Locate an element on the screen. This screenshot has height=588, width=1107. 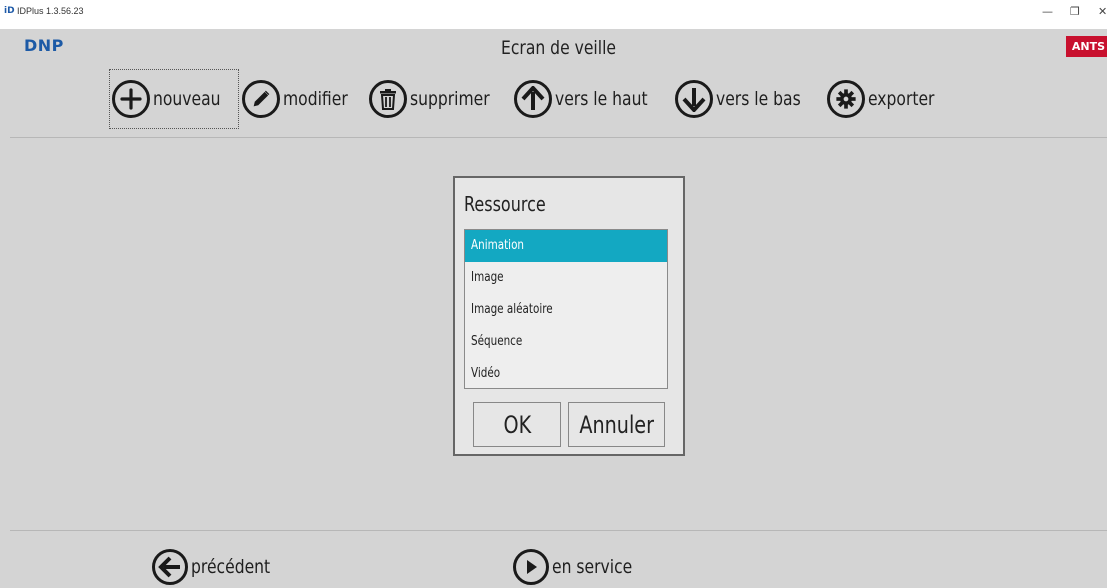
in-service-button-label: en service is located at coordinates (592, 567).